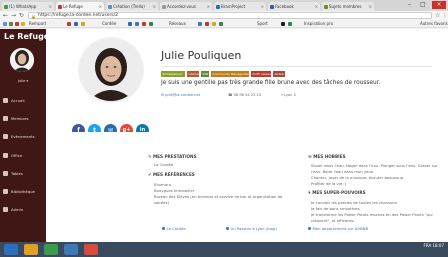  I want to click on windows-icon, so click(11, 249).